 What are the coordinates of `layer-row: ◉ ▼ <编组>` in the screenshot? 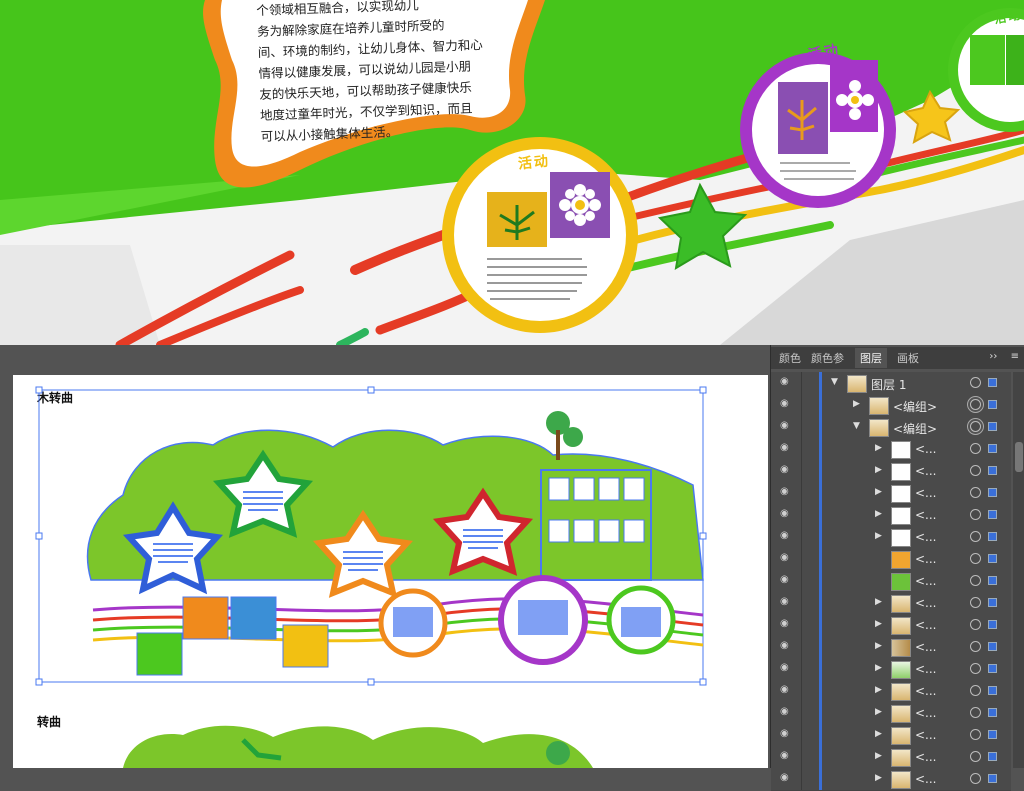 It's located at (891, 427).